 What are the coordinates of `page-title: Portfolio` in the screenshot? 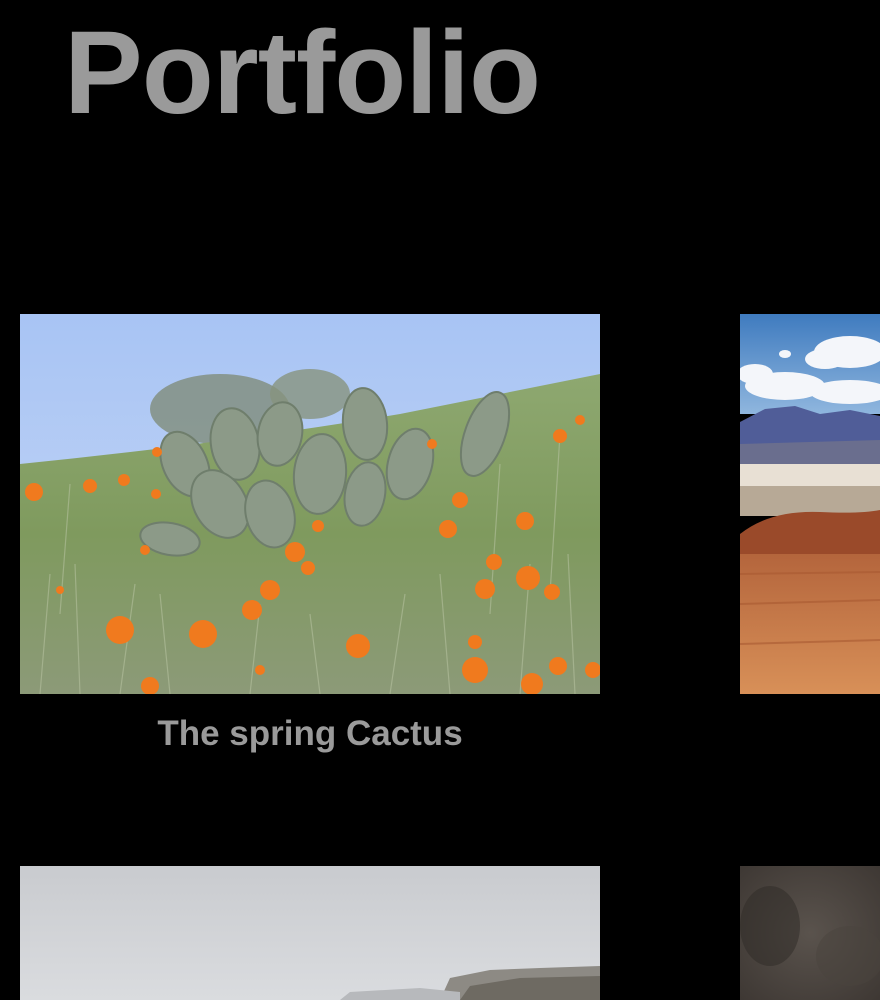 It's located at (302, 73).